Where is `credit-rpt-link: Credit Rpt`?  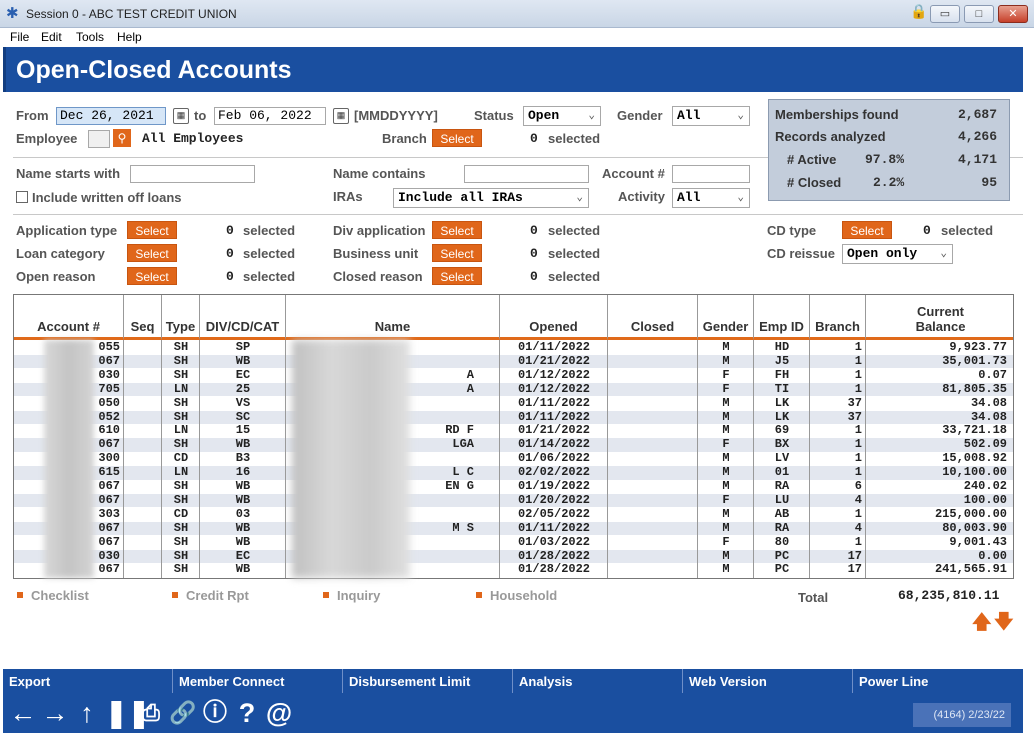 credit-rpt-link: Credit Rpt is located at coordinates (210, 595).